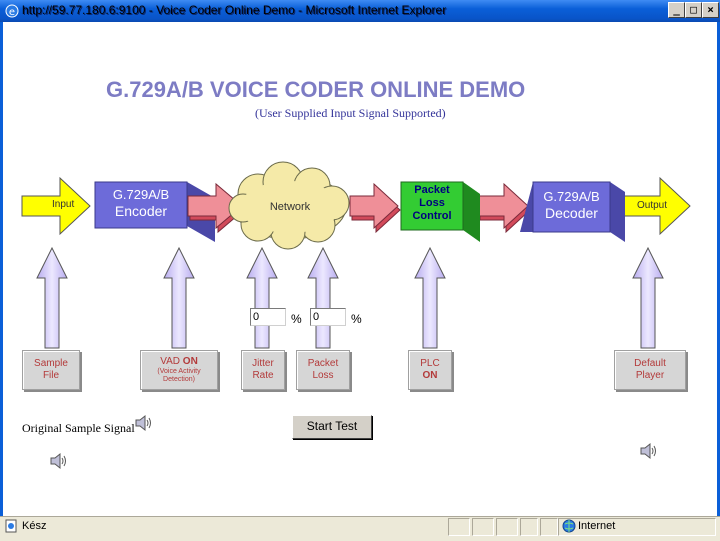  Describe the element at coordinates (430, 363) in the screenshot. I see `plc-line1: PLC` at that location.